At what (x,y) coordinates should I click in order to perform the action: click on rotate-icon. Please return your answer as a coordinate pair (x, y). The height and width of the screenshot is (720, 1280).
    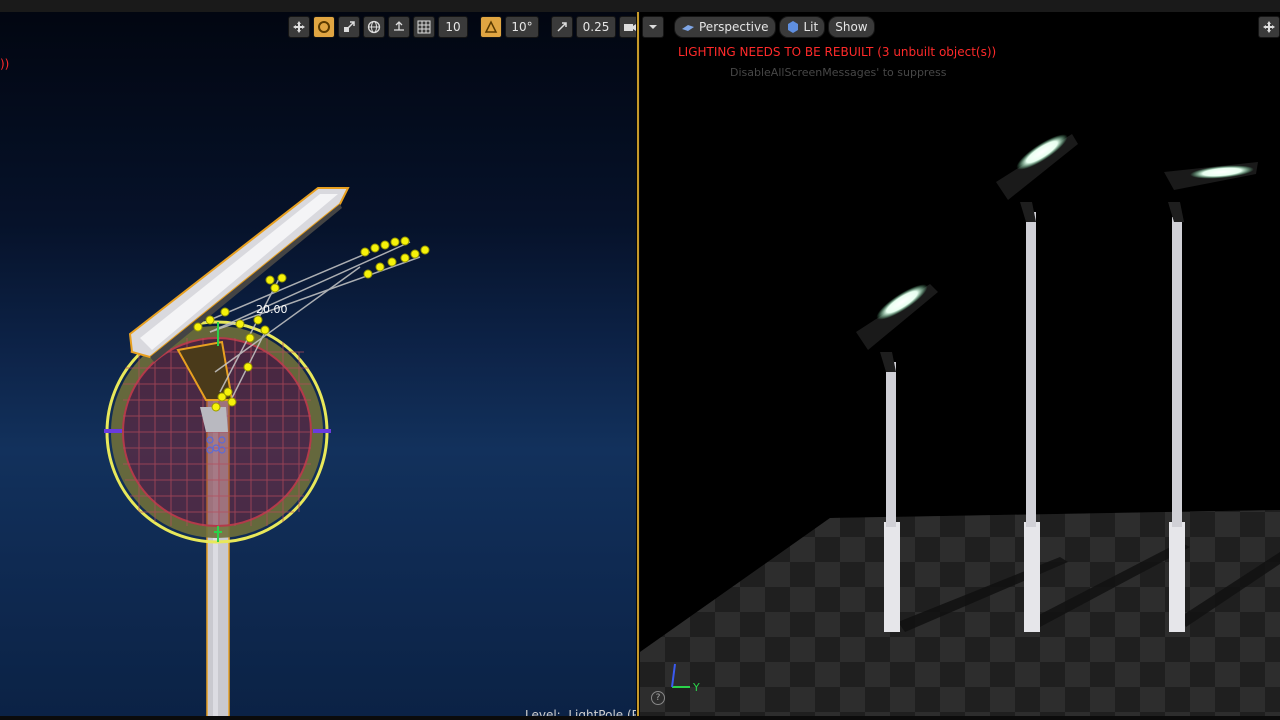
    Looking at the image, I should click on (324, 27).